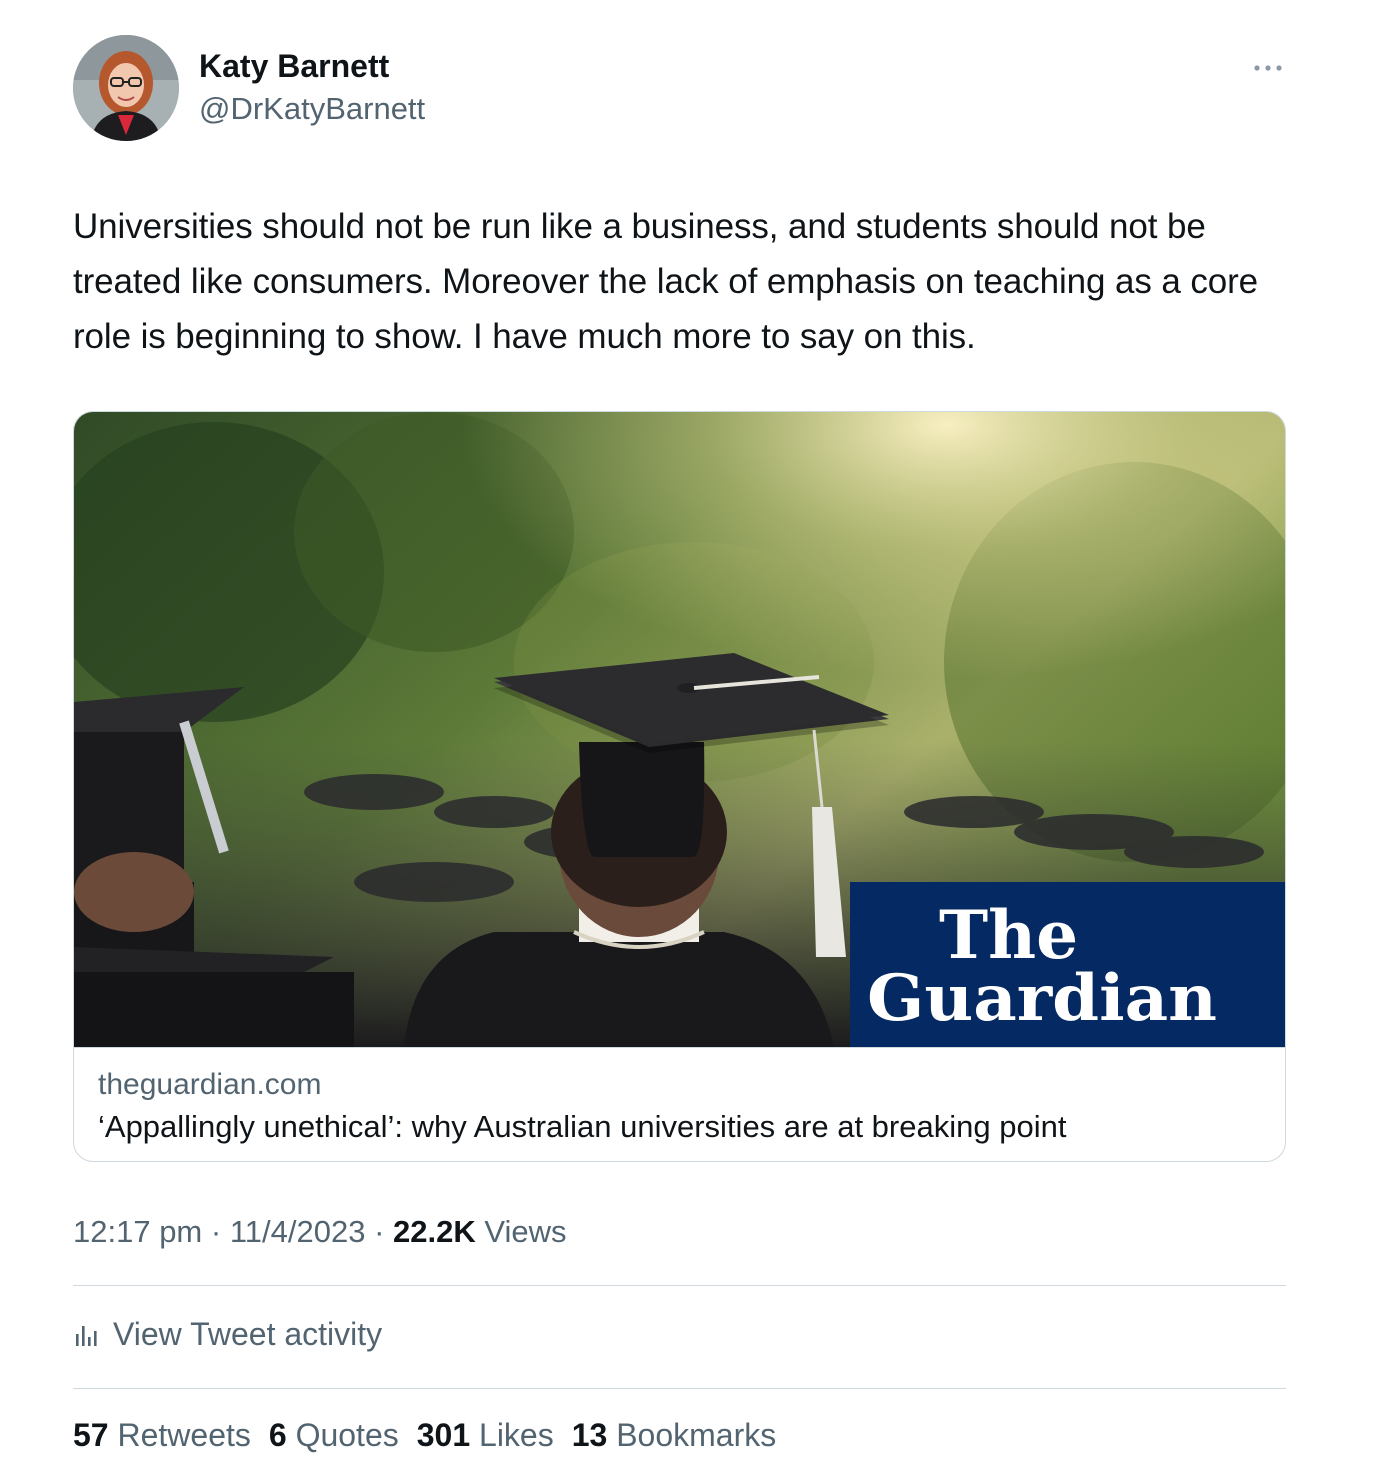 The height and width of the screenshot is (1477, 1381). What do you see at coordinates (692, 1435) in the screenshot?
I see `bookmarks-label: Bookmarks` at bounding box center [692, 1435].